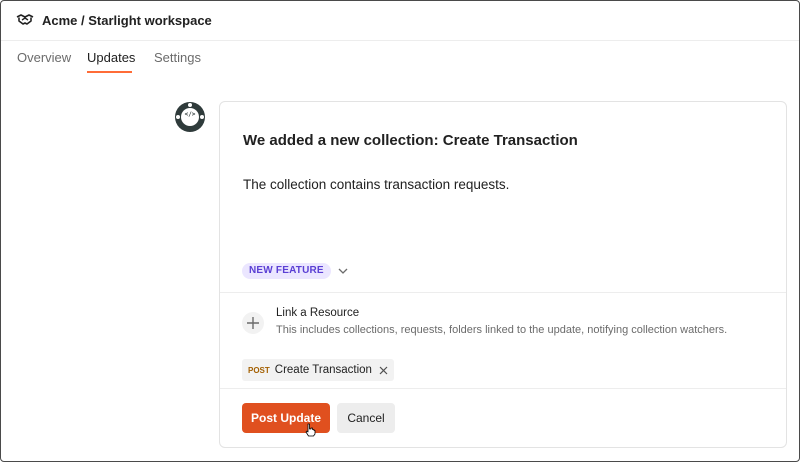 Image resolution: width=800 pixels, height=462 pixels. Describe the element at coordinates (190, 114) in the screenshot. I see `avatar-code-text: </>` at that location.